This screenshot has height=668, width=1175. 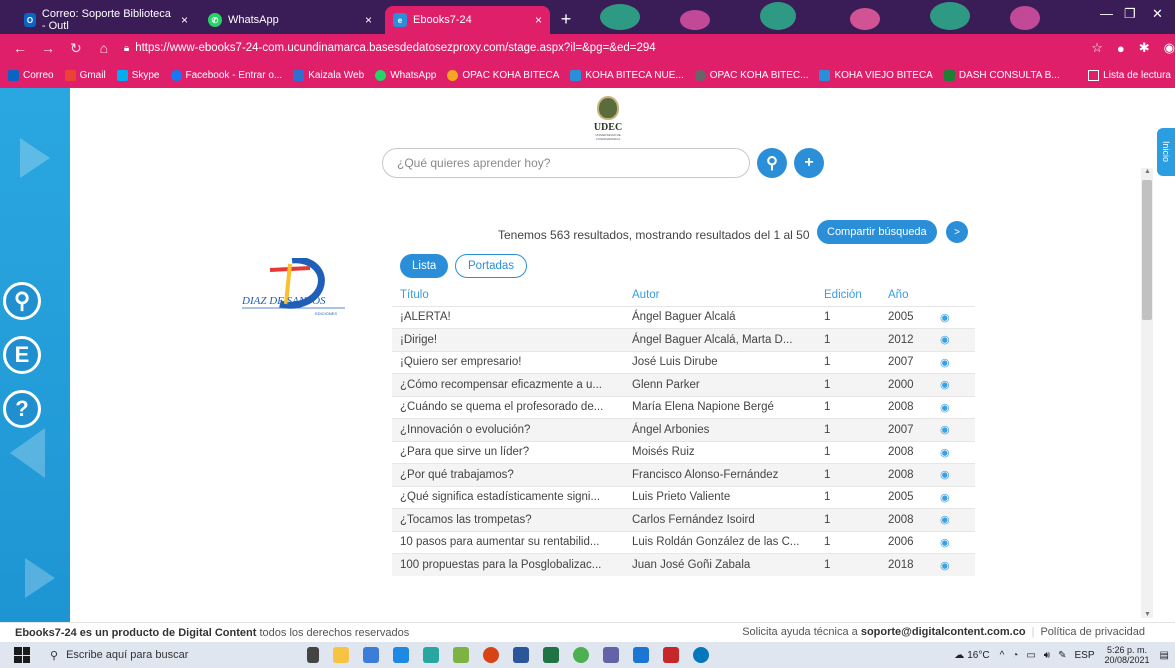 What do you see at coordinates (508, 295) in the screenshot?
I see `col-title: Título` at bounding box center [508, 295].